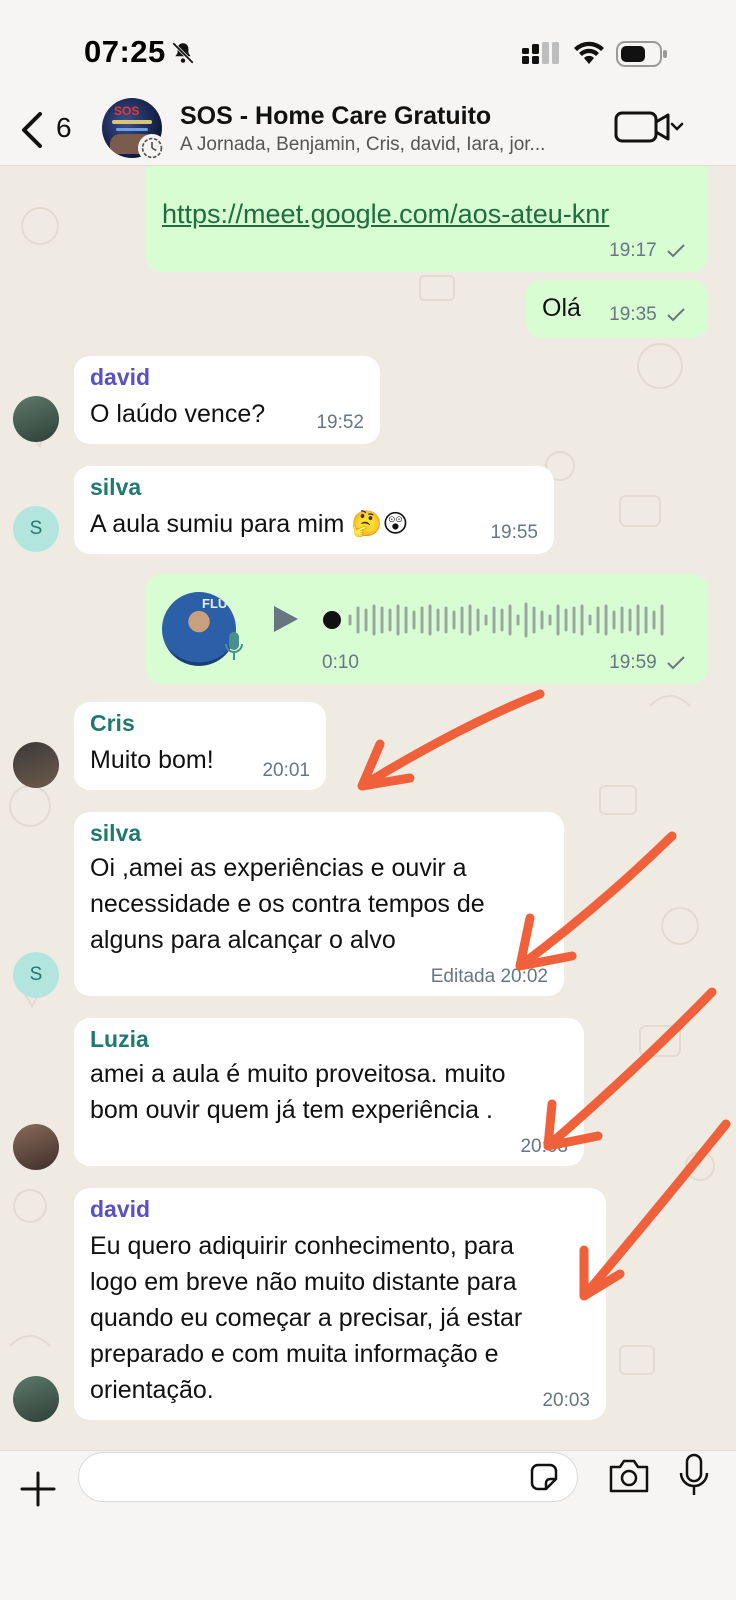  What do you see at coordinates (287, 904) in the screenshot?
I see `message-text-line: necessidade e os contra tempos de` at bounding box center [287, 904].